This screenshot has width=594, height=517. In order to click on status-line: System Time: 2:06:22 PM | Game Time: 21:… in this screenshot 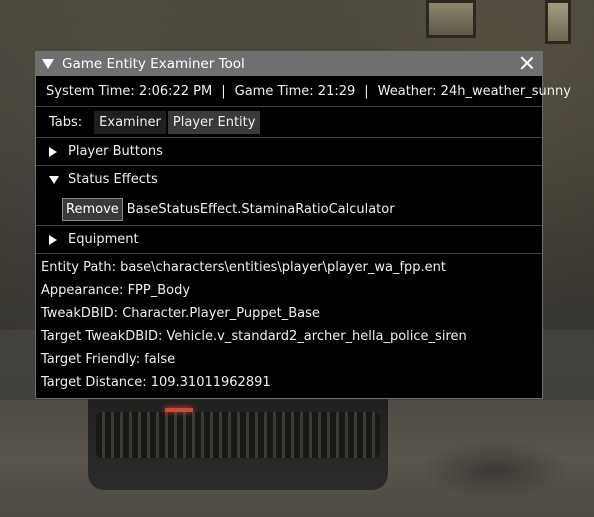, I will do `click(303, 91)`.